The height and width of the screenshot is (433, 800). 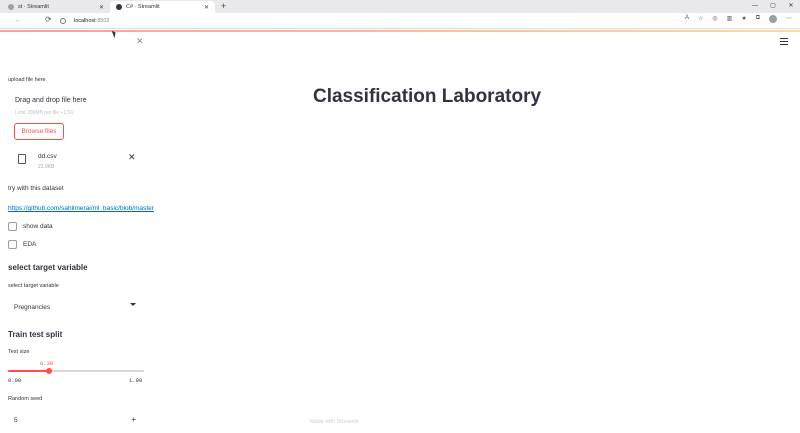 I want to click on close-window-button: ✕, so click(x=791, y=6).